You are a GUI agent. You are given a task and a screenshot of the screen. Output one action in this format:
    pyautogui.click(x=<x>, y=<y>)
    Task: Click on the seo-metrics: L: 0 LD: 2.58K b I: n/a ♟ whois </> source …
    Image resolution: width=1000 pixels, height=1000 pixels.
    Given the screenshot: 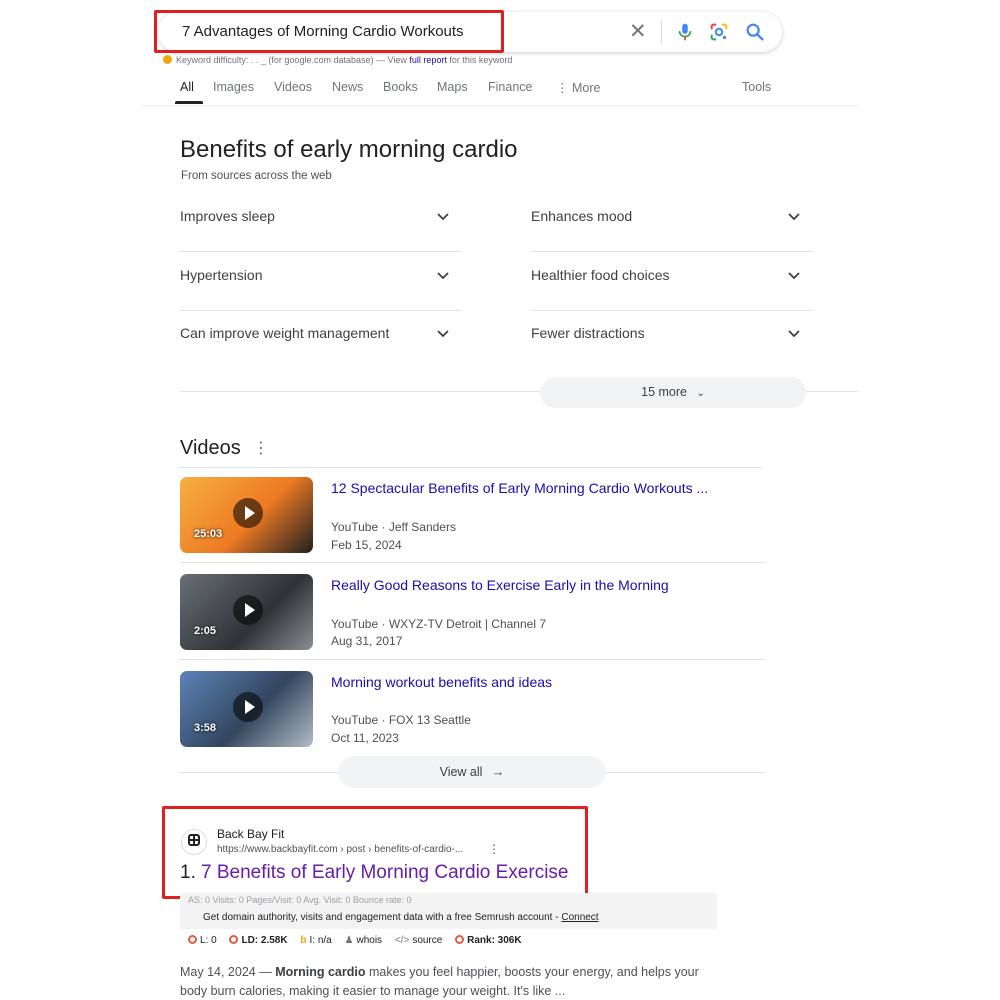 What is the action you would take?
    pyautogui.click(x=360, y=940)
    